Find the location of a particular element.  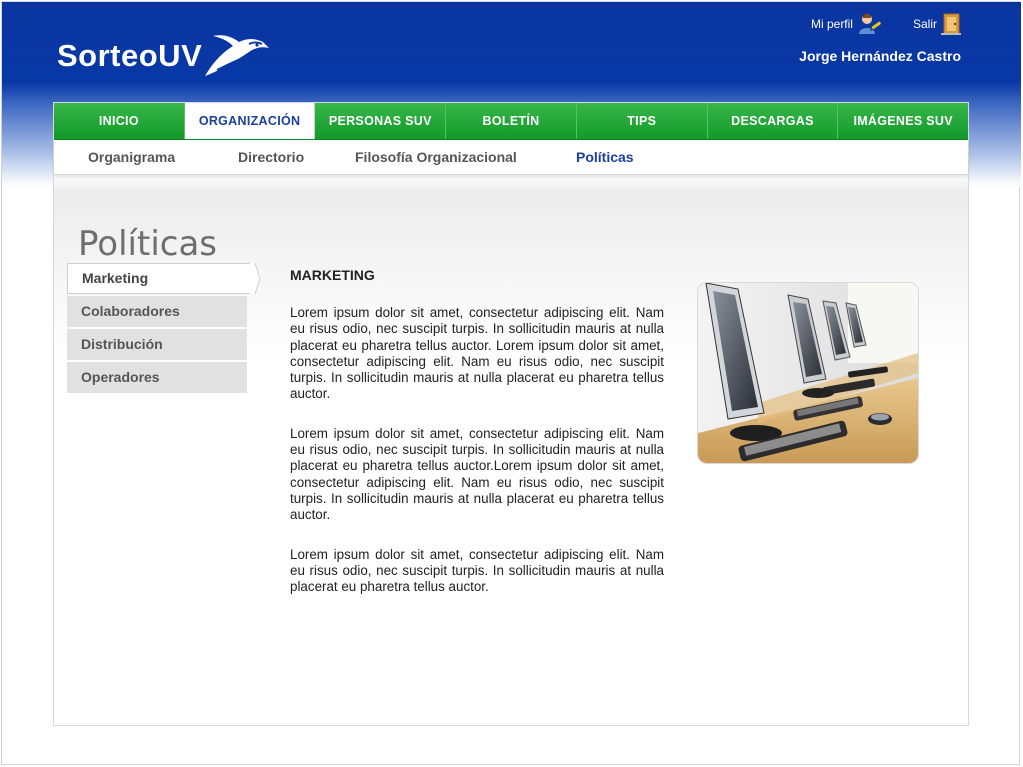

tab-label: TIPS is located at coordinates (642, 121).